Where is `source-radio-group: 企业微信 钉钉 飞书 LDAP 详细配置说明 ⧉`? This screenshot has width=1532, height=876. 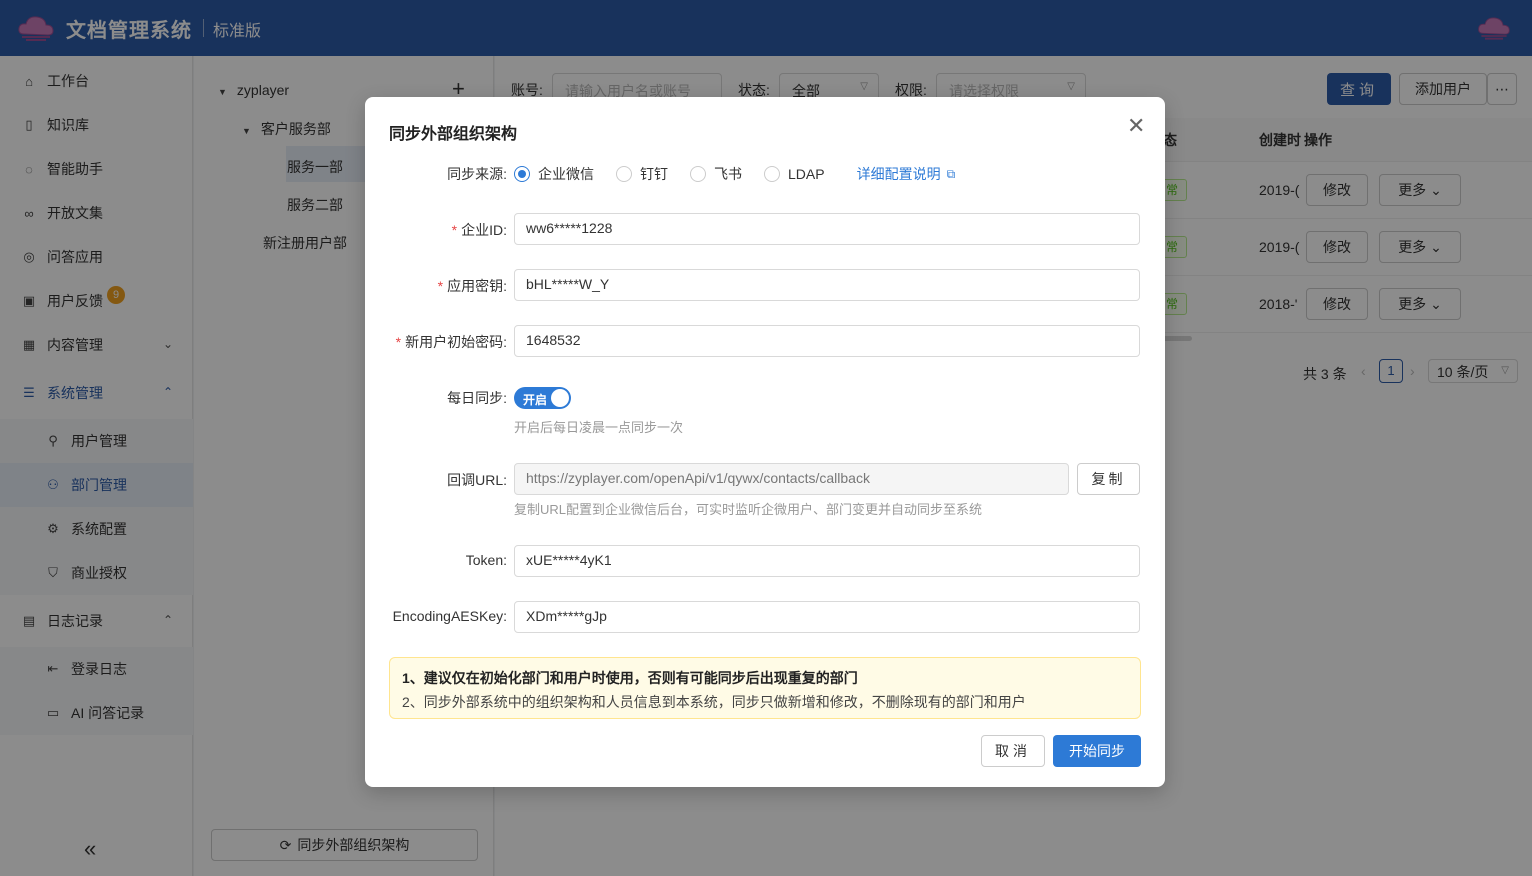 source-radio-group: 企业微信 钉钉 飞书 LDAP 详细配置说明 ⧉ is located at coordinates (734, 174).